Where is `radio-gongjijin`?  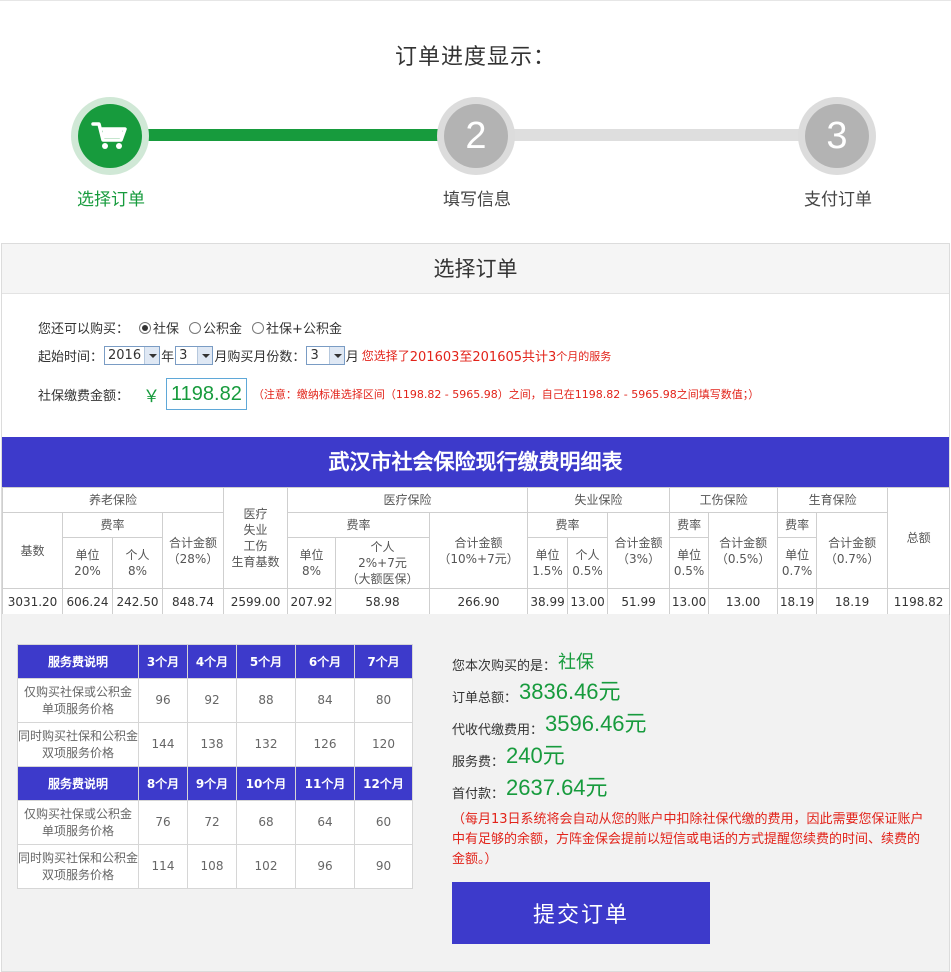 radio-gongjijin is located at coordinates (195, 327).